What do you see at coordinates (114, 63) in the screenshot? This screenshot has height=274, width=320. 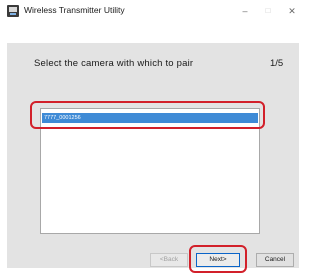 I see `page-instruction: Select the camera with which to pair` at bounding box center [114, 63].